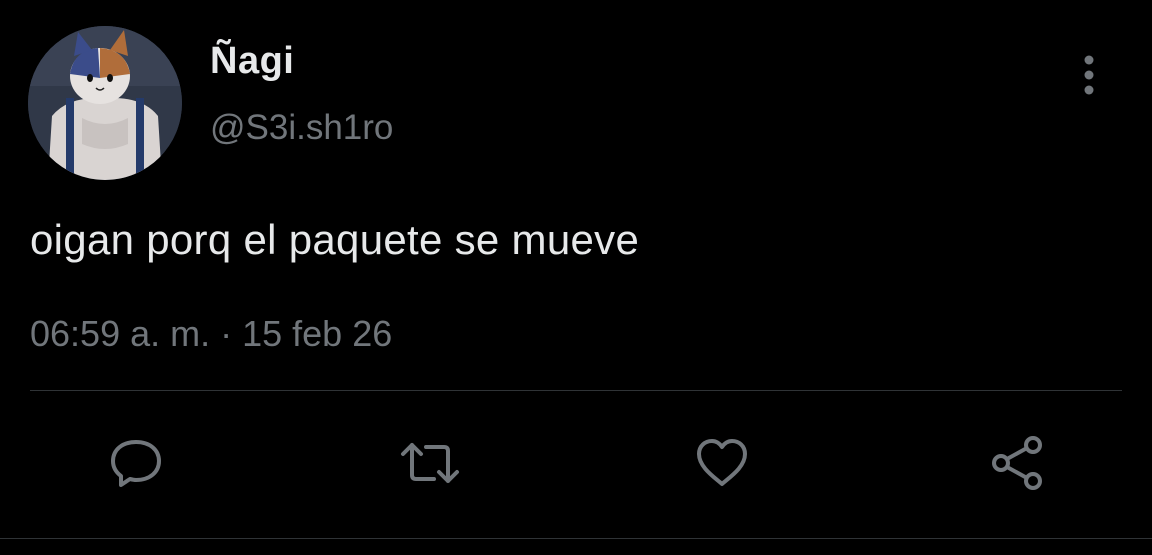 Image resolution: width=1152 pixels, height=555 pixels. What do you see at coordinates (576, 538) in the screenshot?
I see `bottom-divider` at bounding box center [576, 538].